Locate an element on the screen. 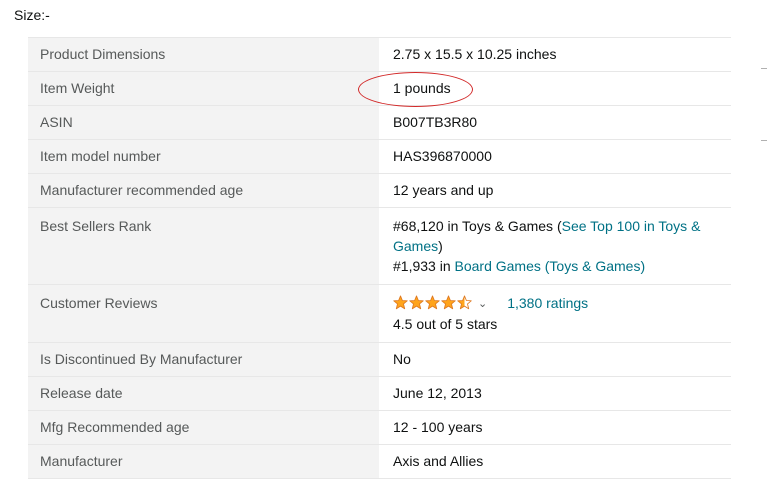 This screenshot has height=491, width=767. rank-text: #68,120 in Toys & Games ( is located at coordinates (477, 226).